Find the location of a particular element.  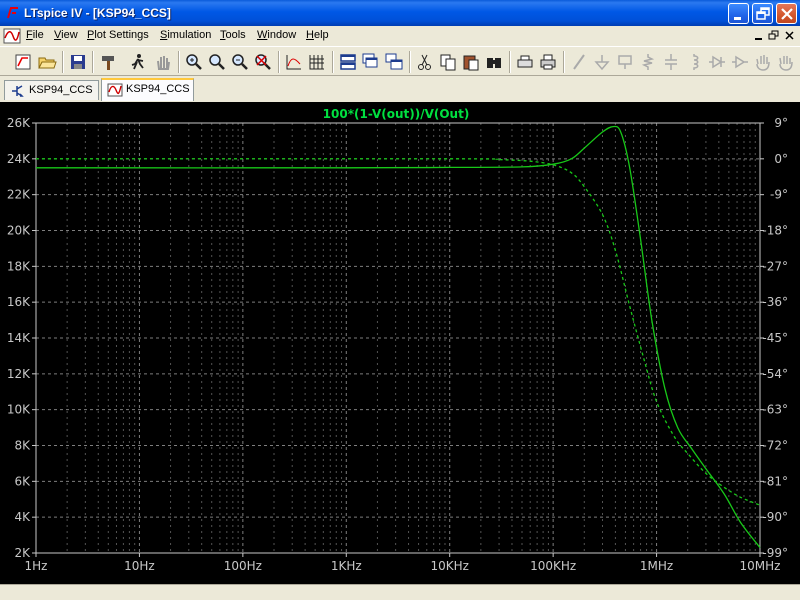

y-left-tick-label: 12K is located at coordinates (19, 374).